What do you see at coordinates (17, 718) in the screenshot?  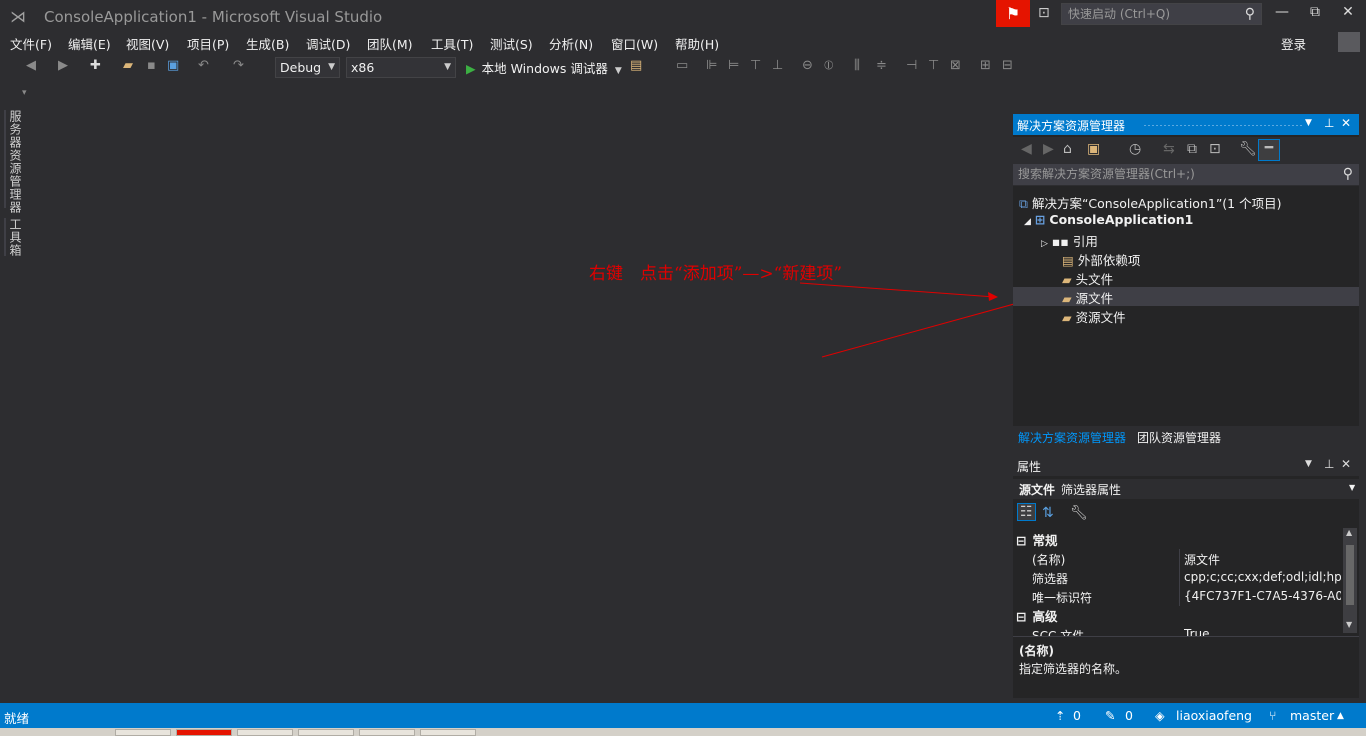 I see `status-text: 就绪` at bounding box center [17, 718].